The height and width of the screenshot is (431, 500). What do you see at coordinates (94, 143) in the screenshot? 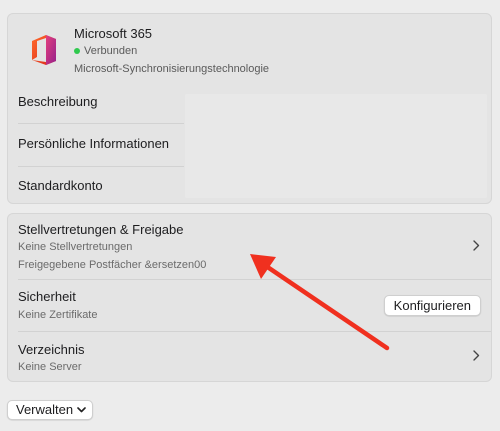
I see `field-label-personal-info: Persönliche Informationen` at bounding box center [94, 143].